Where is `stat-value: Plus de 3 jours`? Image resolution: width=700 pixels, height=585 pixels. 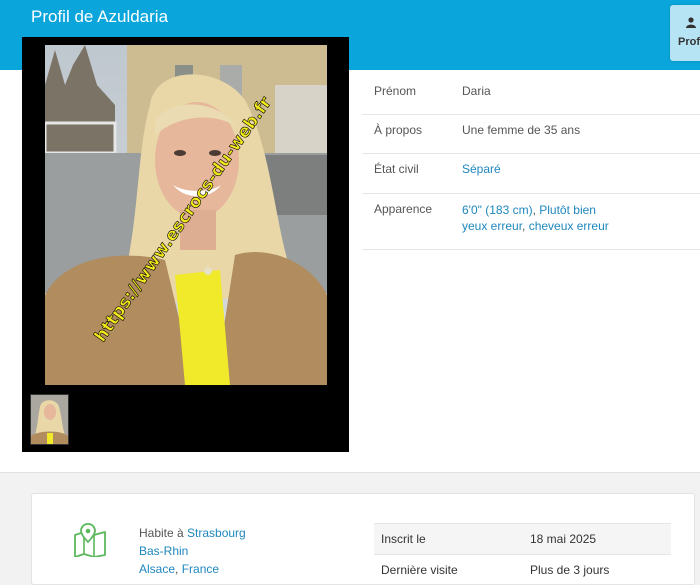 stat-value: Plus de 3 jours is located at coordinates (597, 570).